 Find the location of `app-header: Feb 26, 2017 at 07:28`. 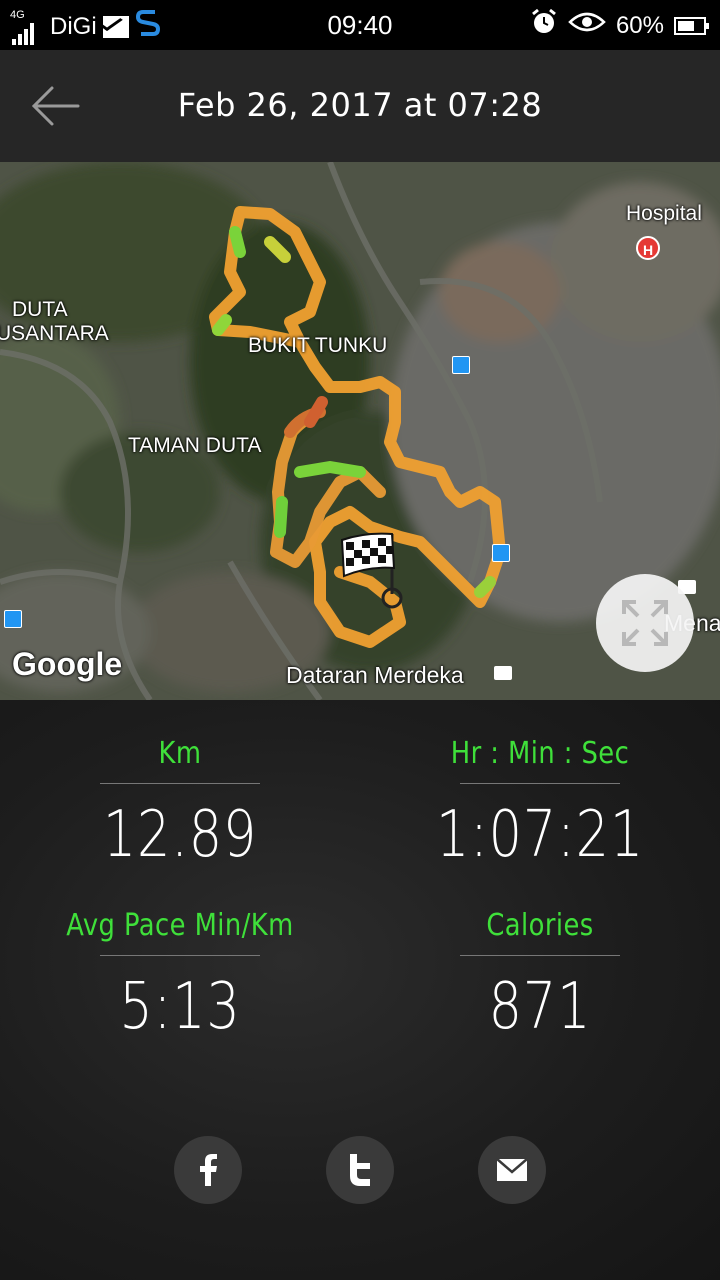

app-header: Feb 26, 2017 at 07:28 is located at coordinates (360, 106).